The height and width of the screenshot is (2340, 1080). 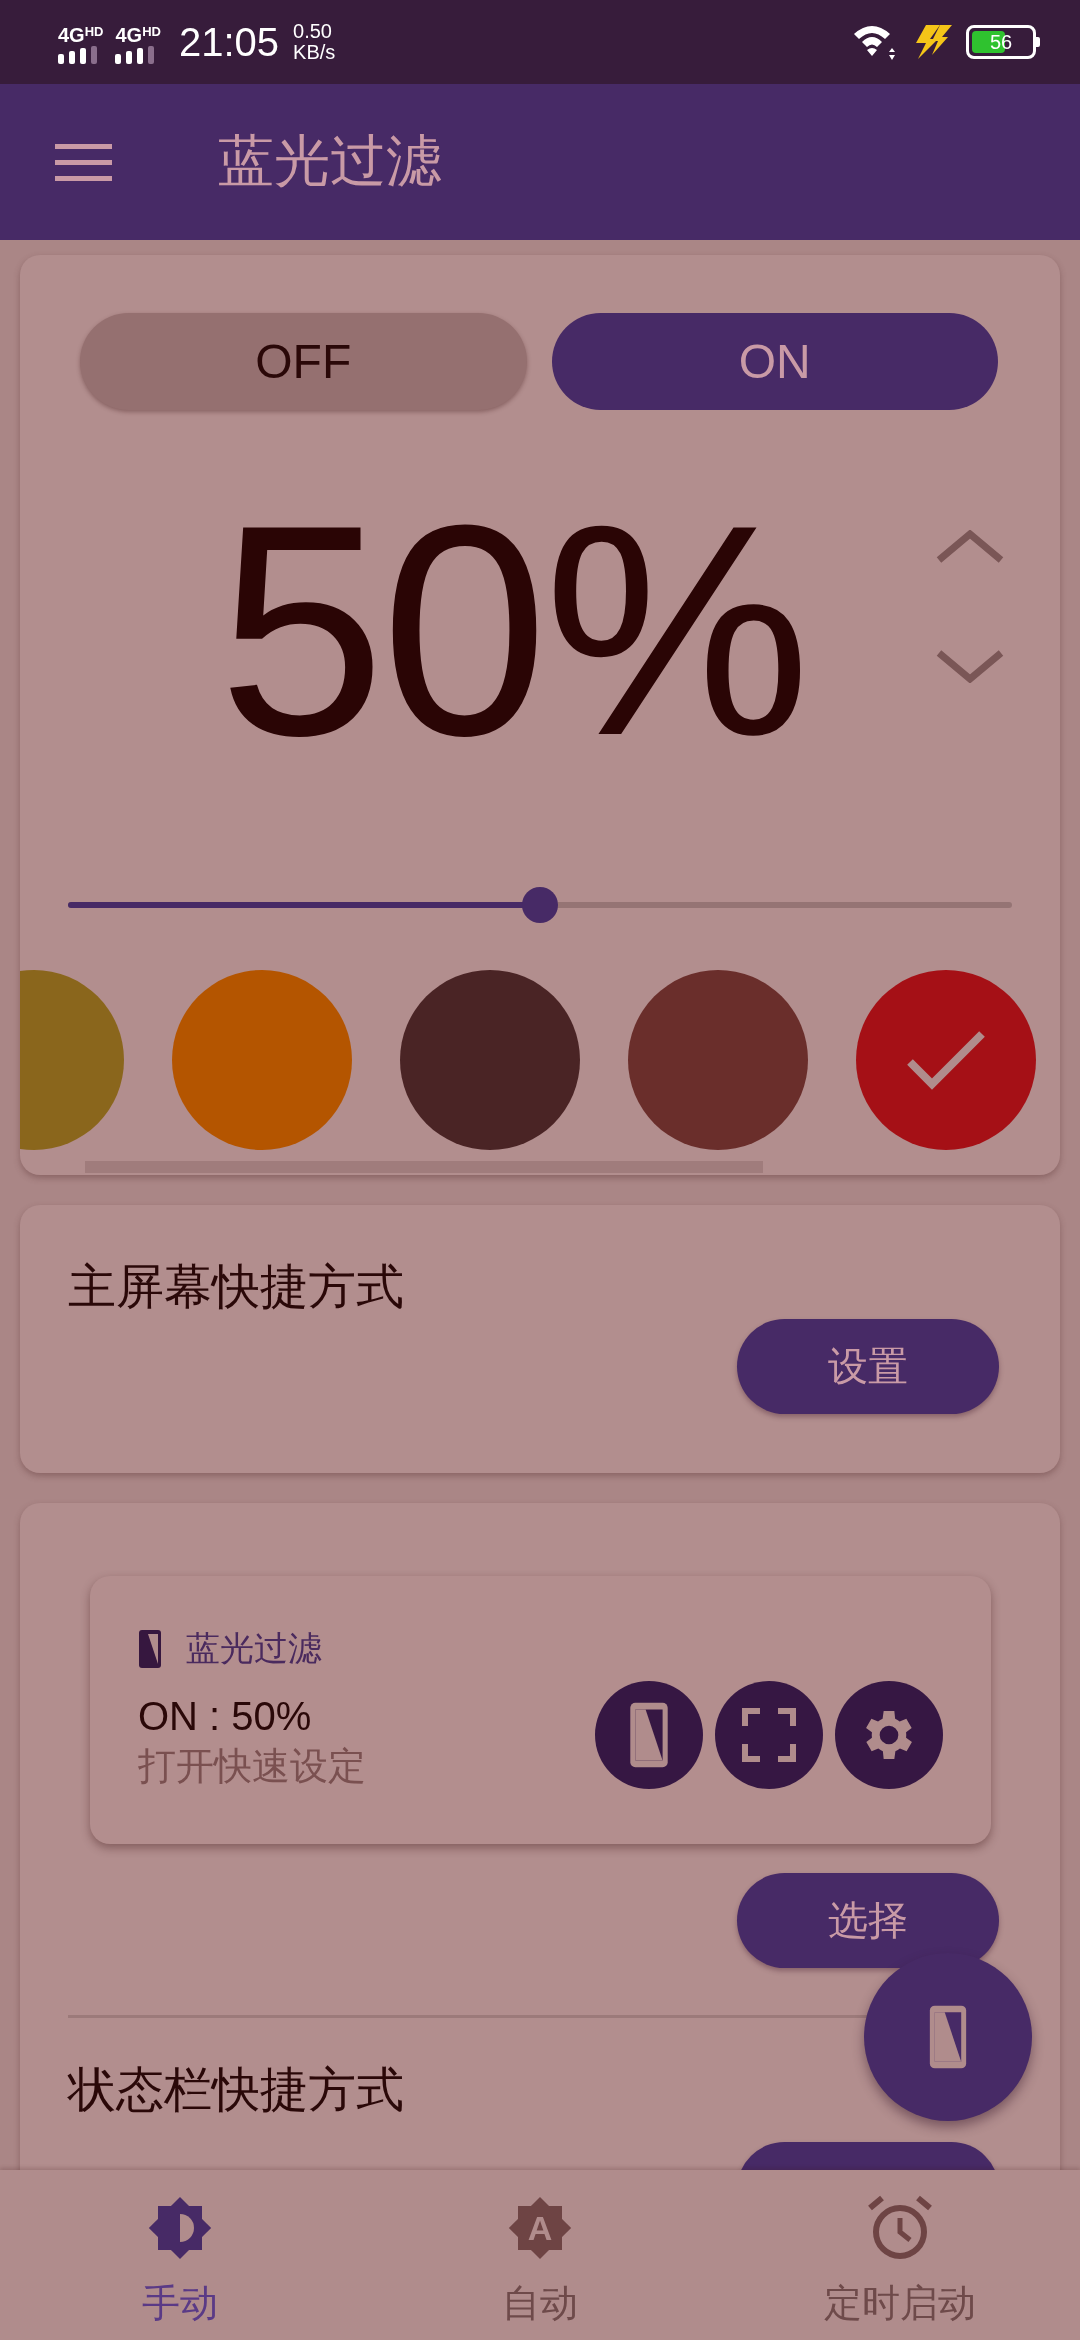 What do you see at coordinates (540, 2255) in the screenshot?
I see `nav-tab: A 自动` at bounding box center [540, 2255].